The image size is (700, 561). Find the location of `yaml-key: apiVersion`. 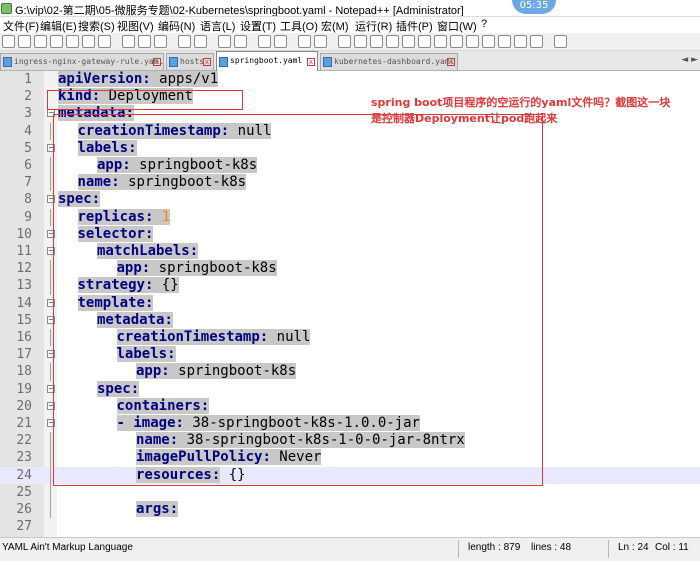

yaml-key: apiVersion is located at coordinates (100, 79).